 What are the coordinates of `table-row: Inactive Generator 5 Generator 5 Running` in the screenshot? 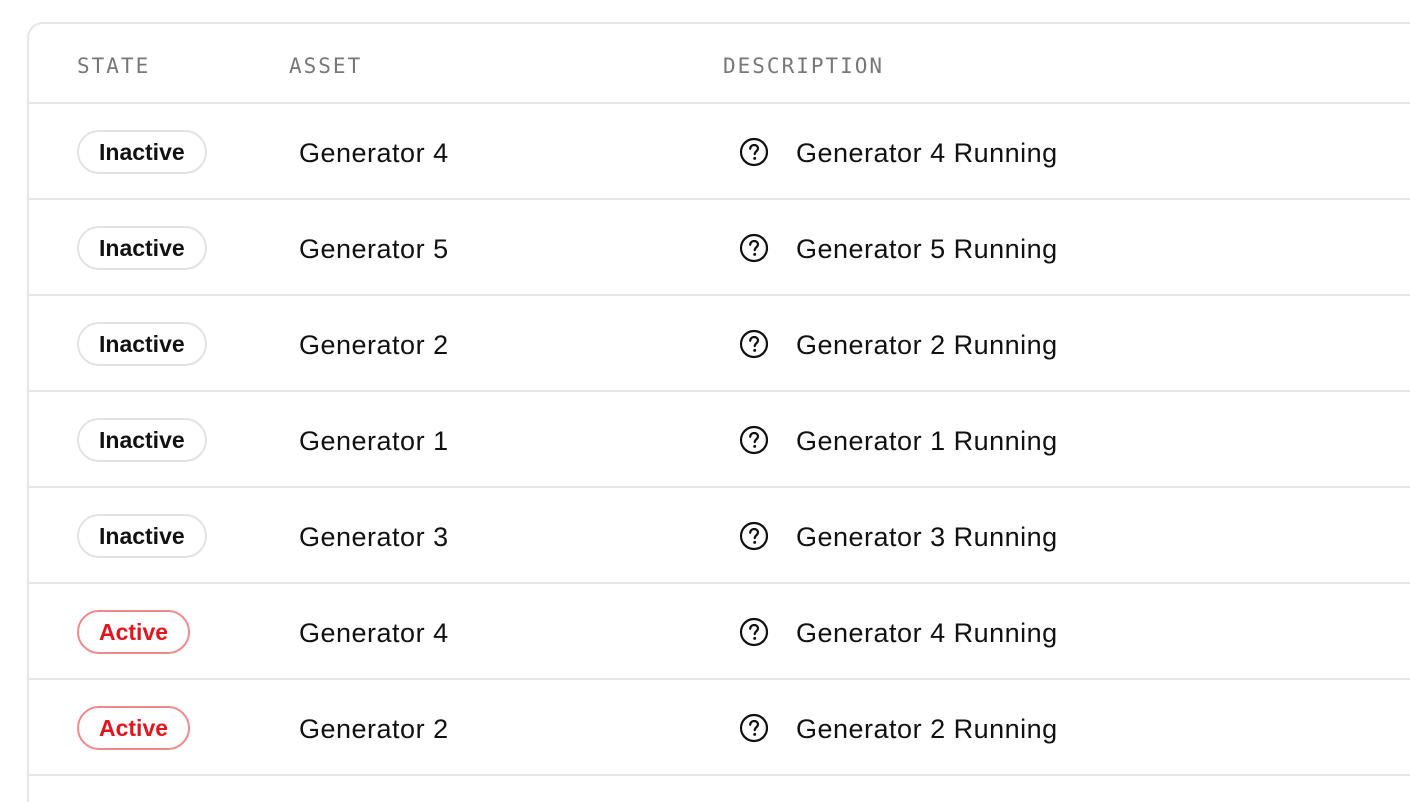 It's located at (719, 248).